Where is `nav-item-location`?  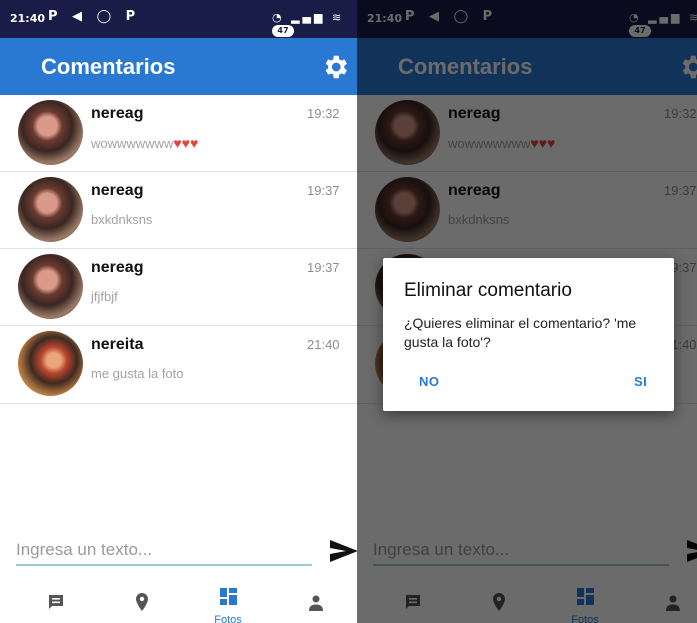
nav-item-location is located at coordinates (142, 602).